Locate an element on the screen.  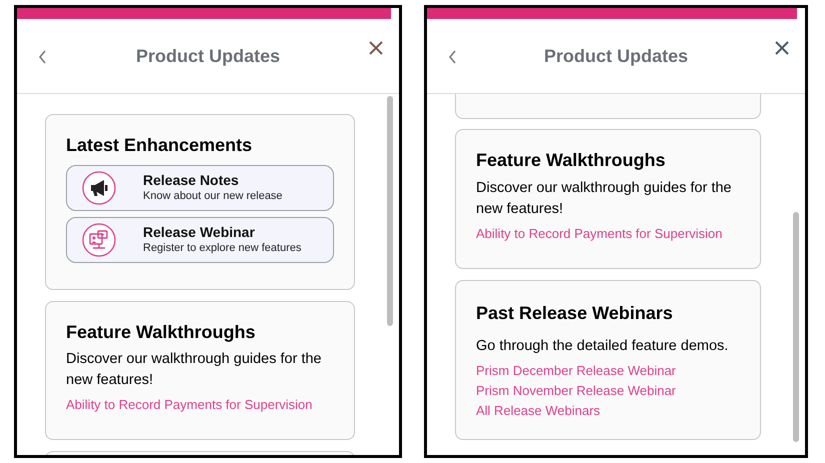
resource-button: Release Webinar Register to explore new features is located at coordinates (200, 239).